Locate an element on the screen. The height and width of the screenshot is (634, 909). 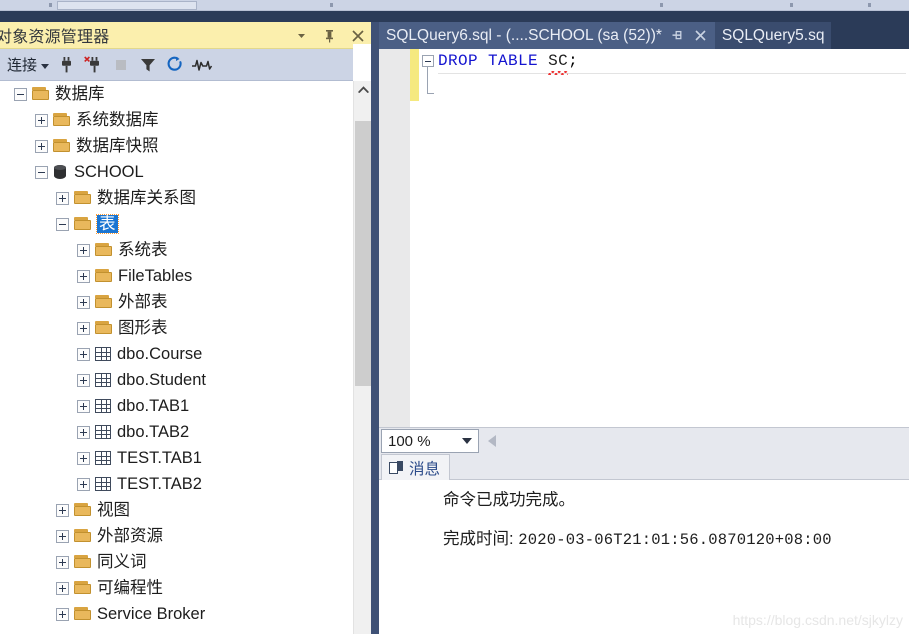
tab-pin-icon is located at coordinates (677, 35).